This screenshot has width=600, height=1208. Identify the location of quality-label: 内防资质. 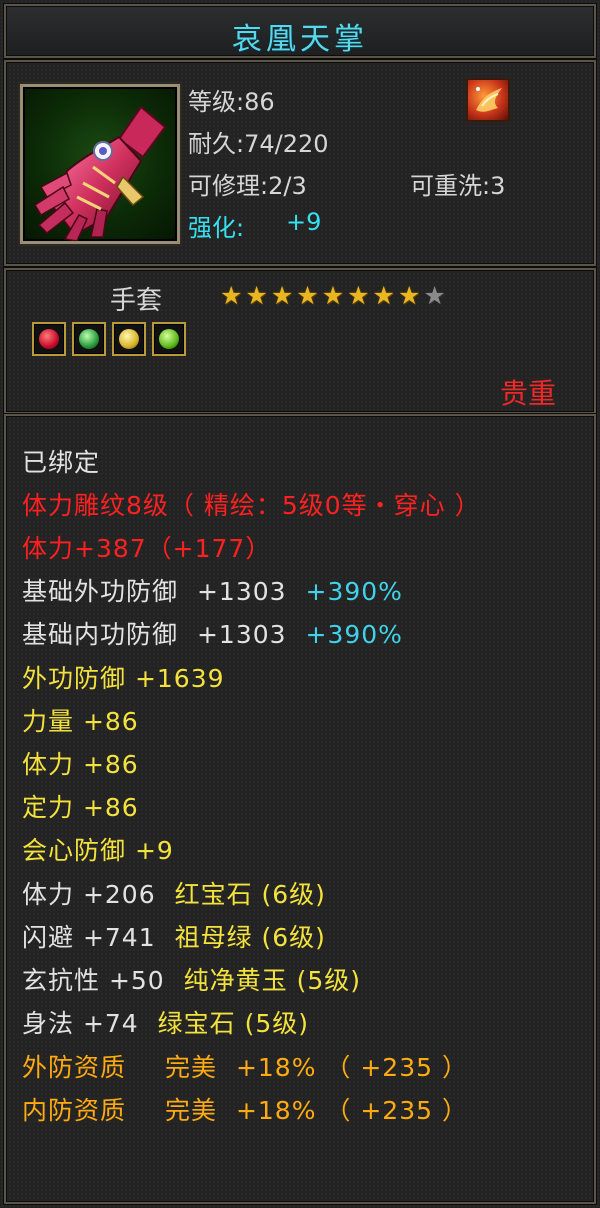
(74, 1110).